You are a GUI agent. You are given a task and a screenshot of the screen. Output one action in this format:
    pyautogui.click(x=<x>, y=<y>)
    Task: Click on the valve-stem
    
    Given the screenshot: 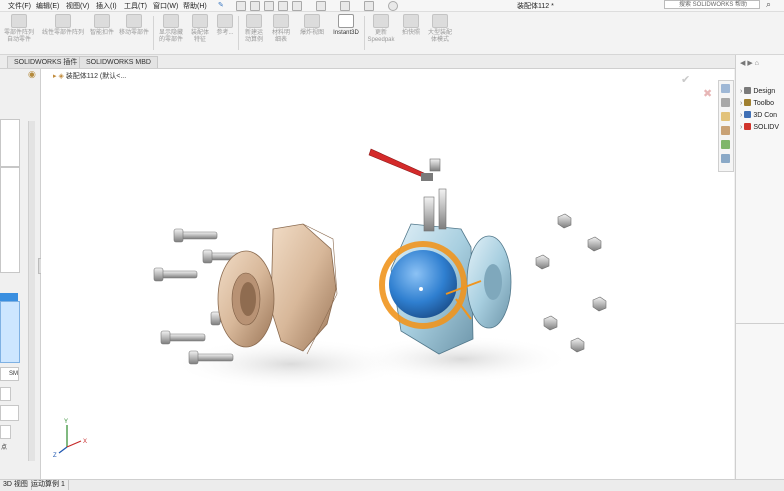 What is the action you would take?
    pyautogui.click(x=429, y=214)
    